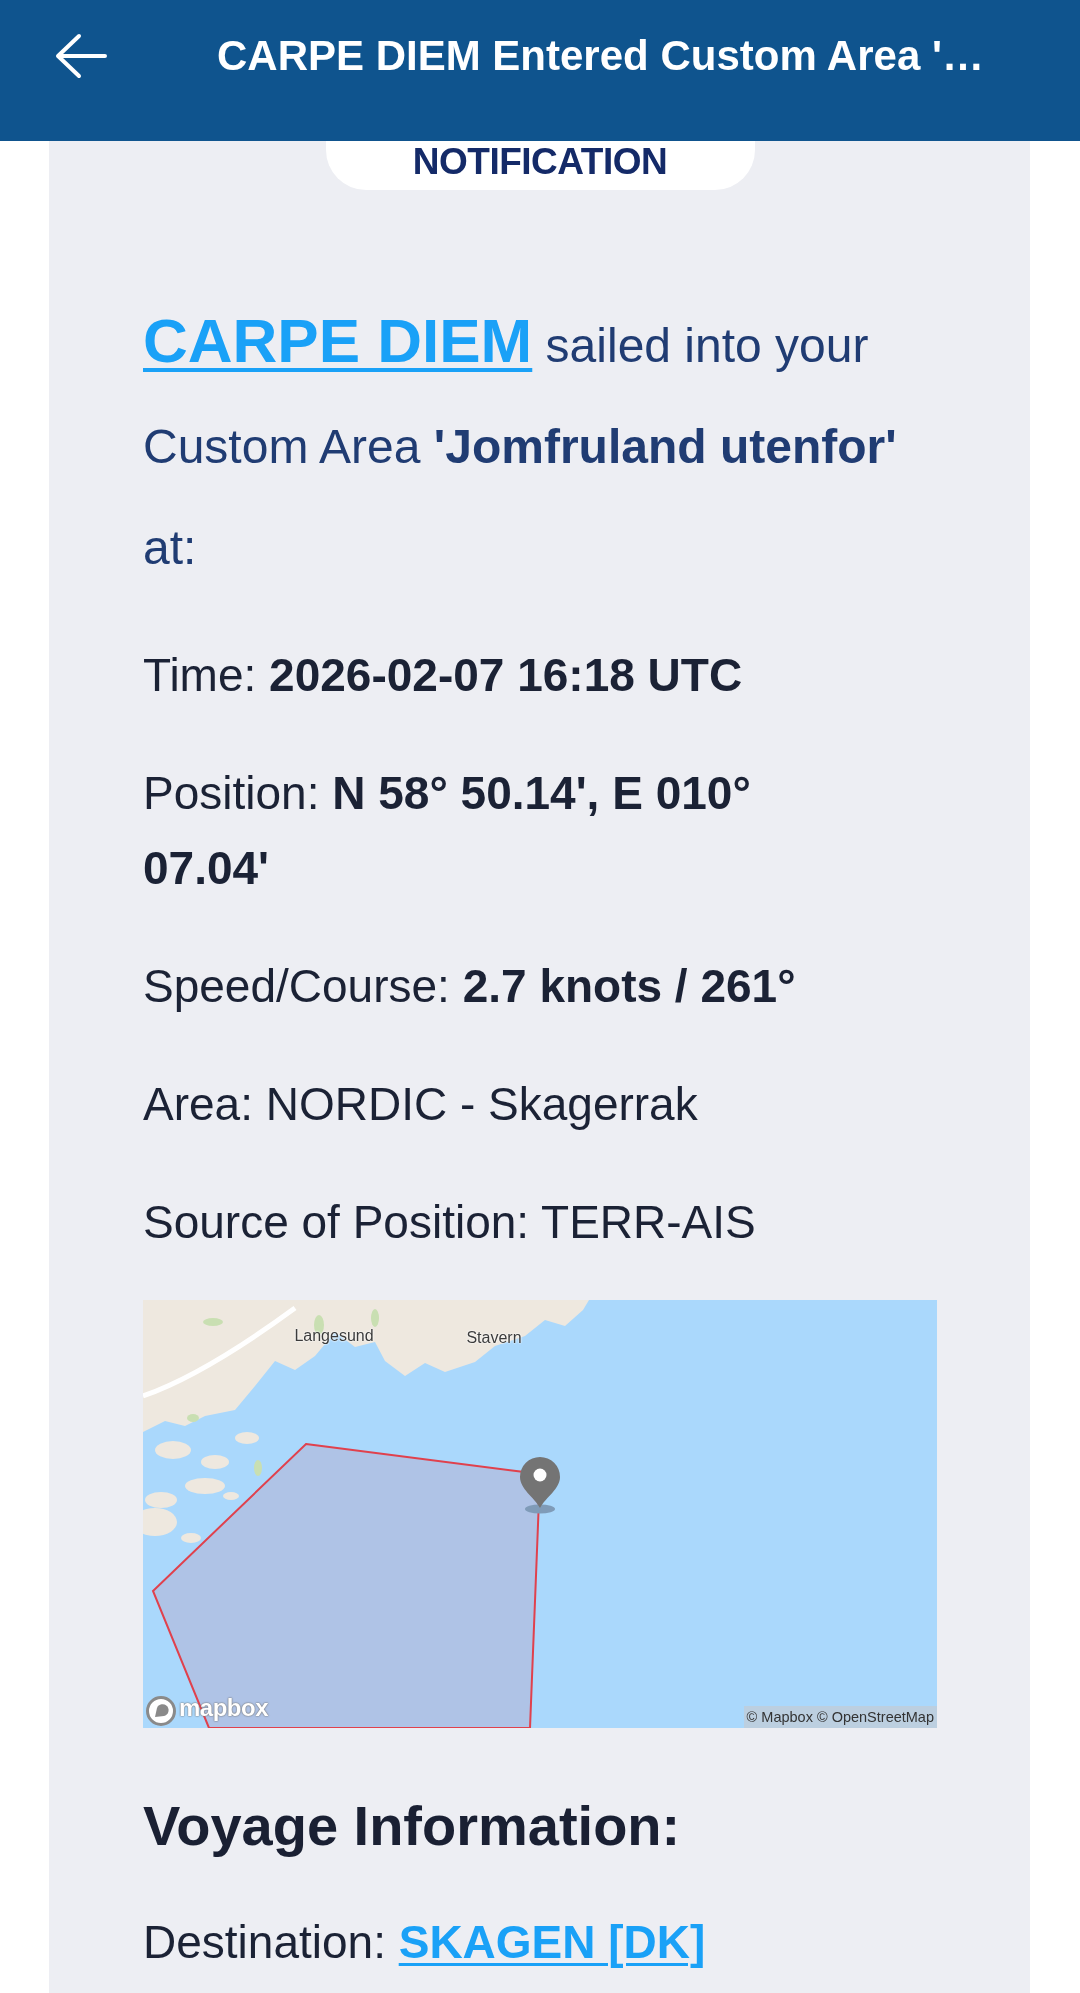 The height and width of the screenshot is (1993, 1080). Describe the element at coordinates (421, 1104) in the screenshot. I see `detail-line: Area: NORDIC - Skagerrak` at that location.